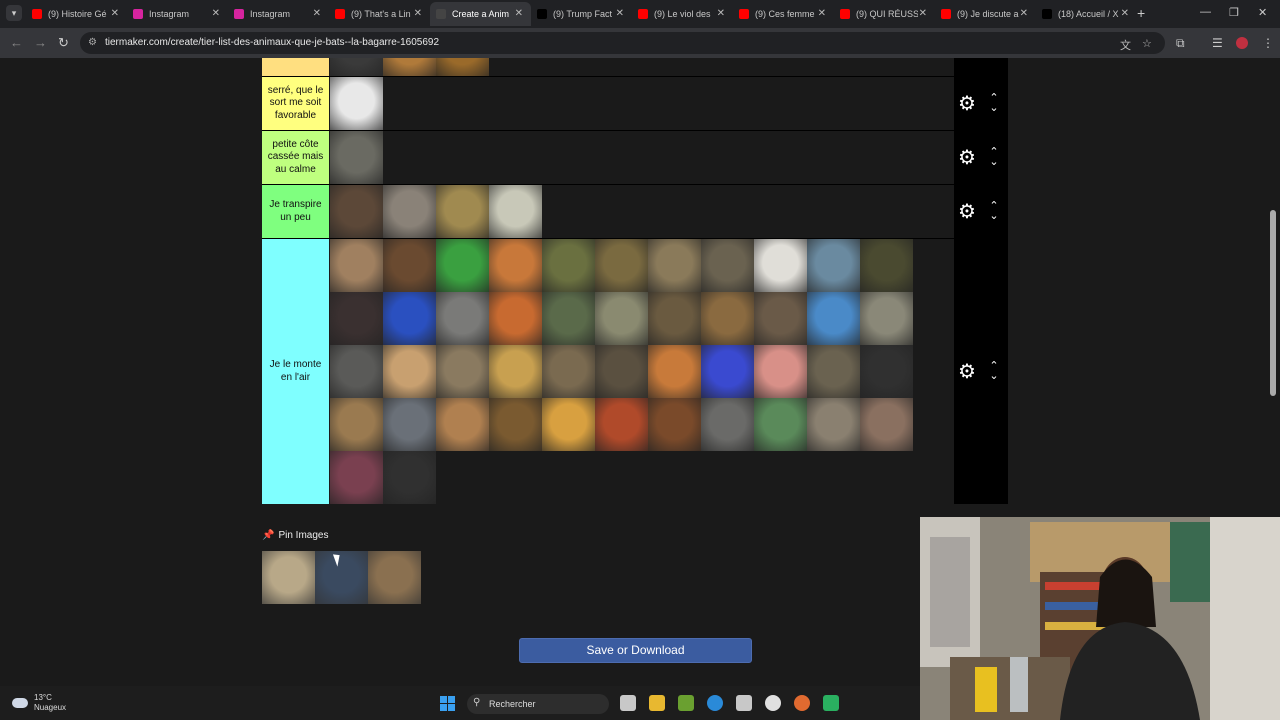  Describe the element at coordinates (295, 157) in the screenshot. I see `tier-label: petite côte cassée mais au calme` at that location.